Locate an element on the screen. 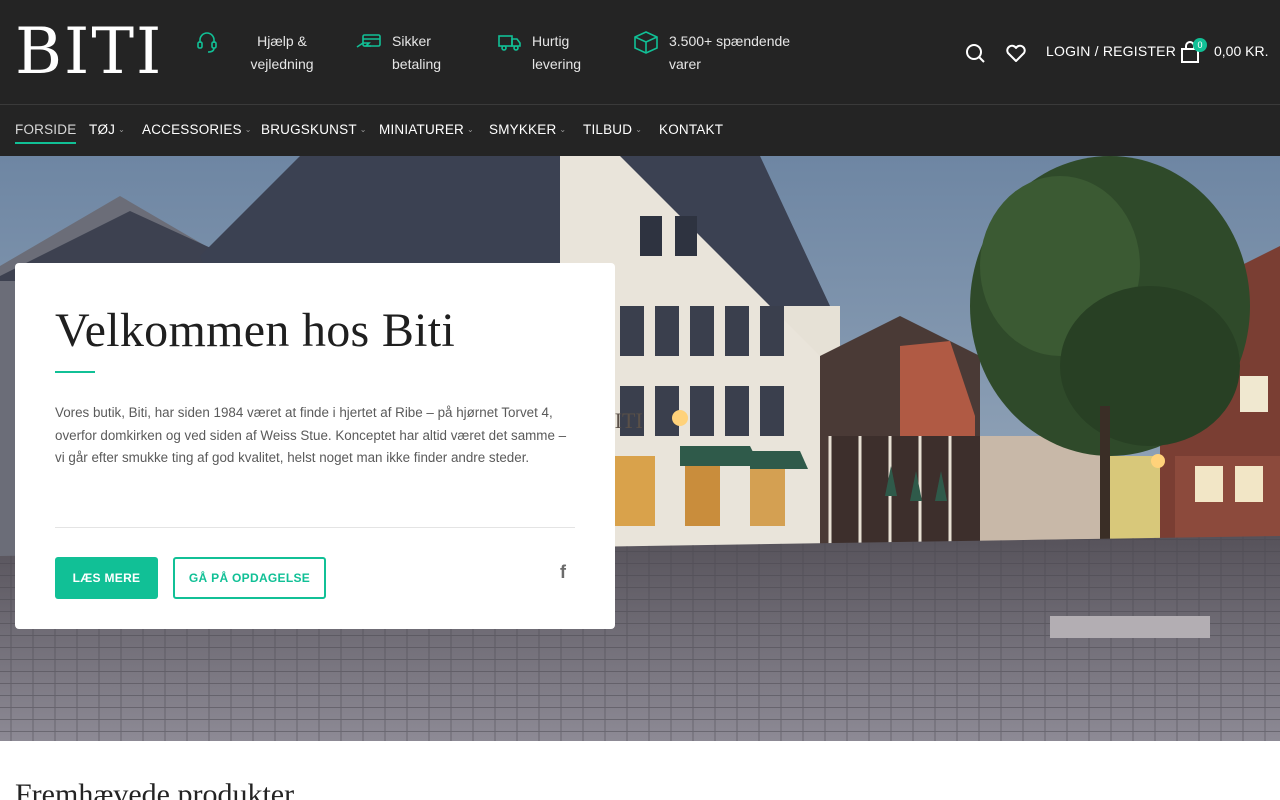 The image size is (1280, 800). feature-delivery: Hurtig levering is located at coordinates (551, 52).